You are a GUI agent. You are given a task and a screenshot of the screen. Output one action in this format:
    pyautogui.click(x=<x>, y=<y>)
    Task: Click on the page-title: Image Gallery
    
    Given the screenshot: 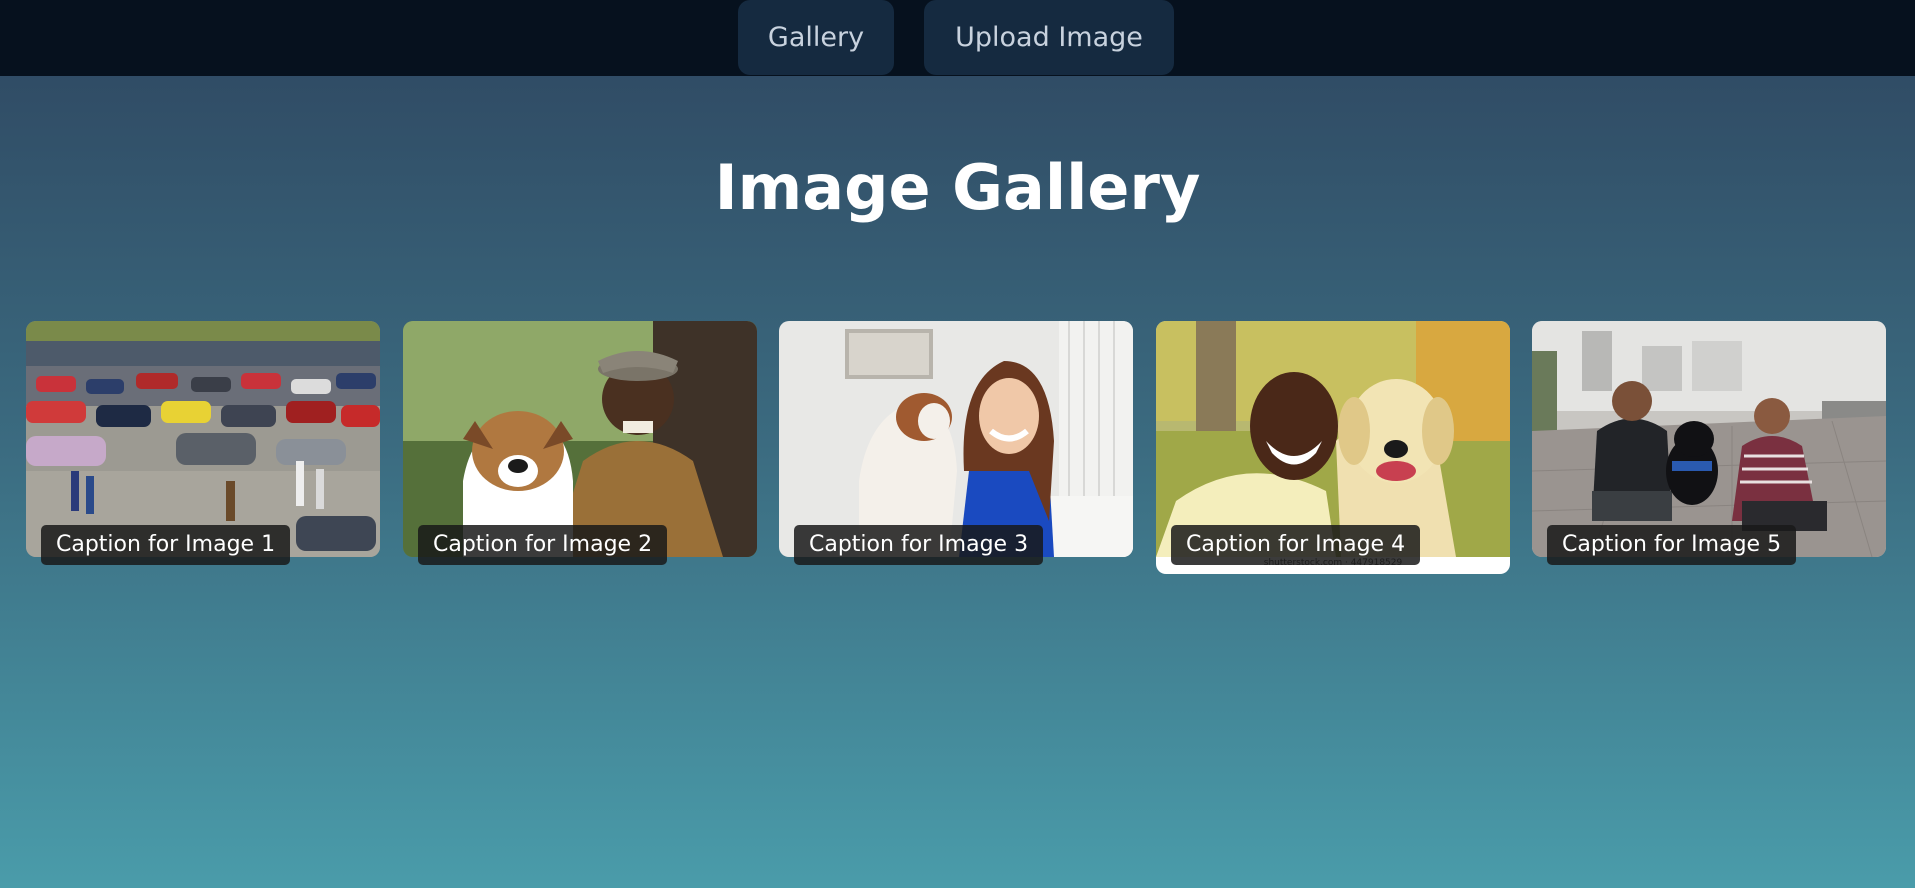 What is the action you would take?
    pyautogui.click(x=957, y=187)
    